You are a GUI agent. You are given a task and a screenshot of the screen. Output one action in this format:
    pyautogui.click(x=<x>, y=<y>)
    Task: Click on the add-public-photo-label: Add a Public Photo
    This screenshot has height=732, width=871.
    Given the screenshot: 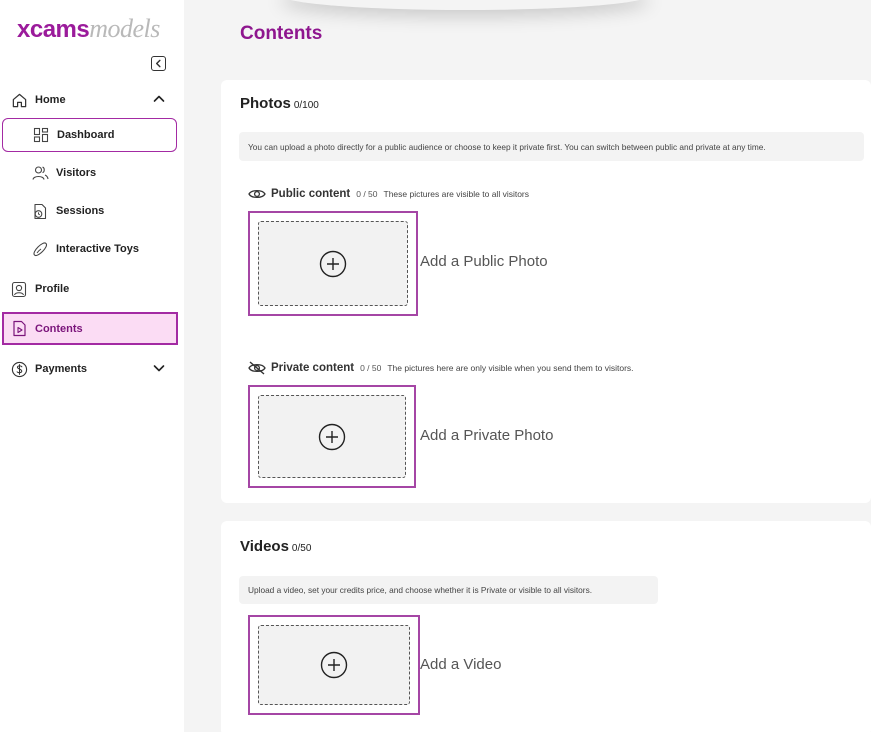 What is the action you would take?
    pyautogui.click(x=484, y=261)
    